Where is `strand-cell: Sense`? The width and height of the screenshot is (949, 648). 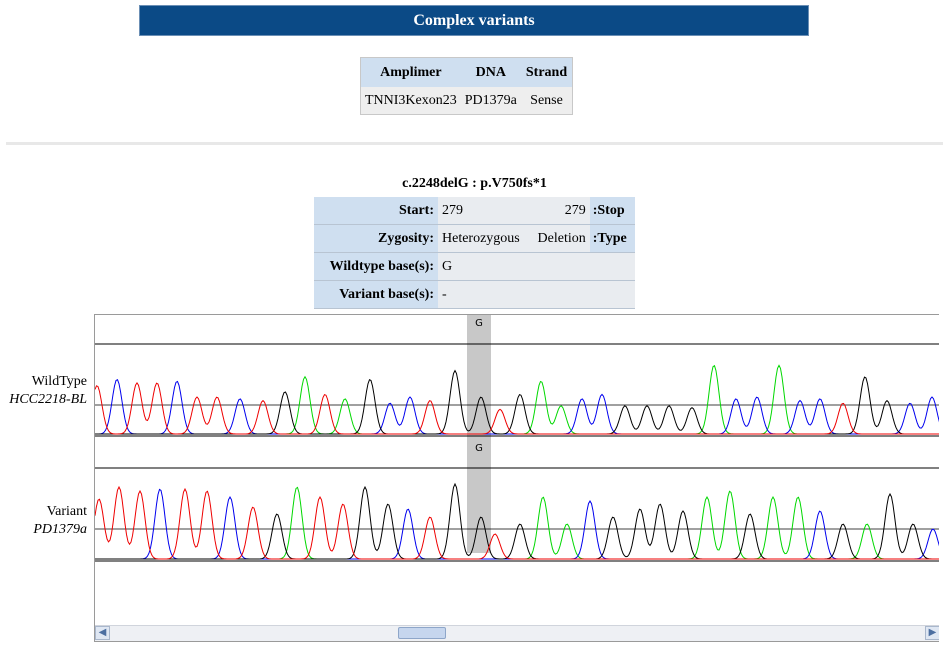
strand-cell: Sense is located at coordinates (546, 101).